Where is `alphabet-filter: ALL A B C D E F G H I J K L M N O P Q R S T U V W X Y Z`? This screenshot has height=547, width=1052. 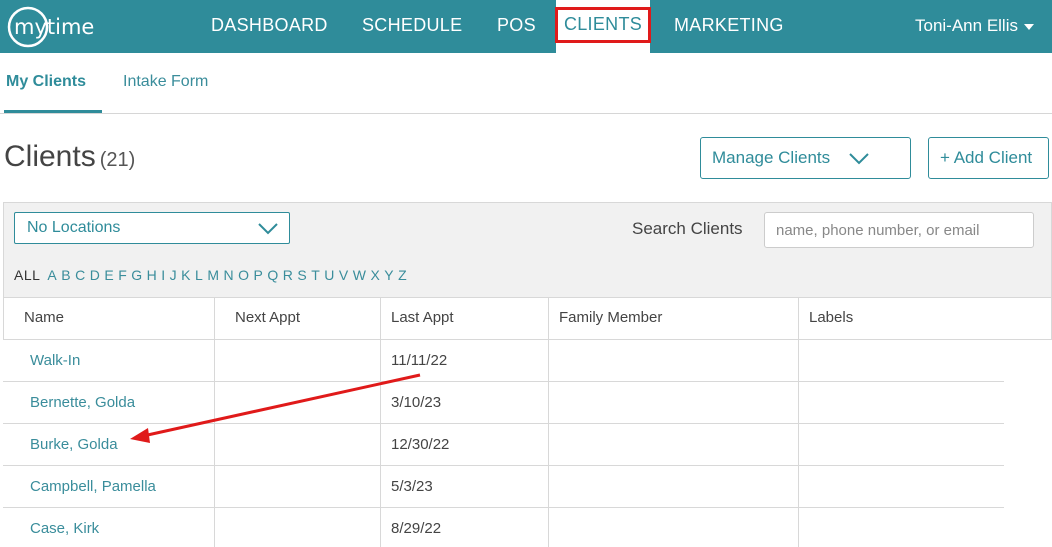 alphabet-filter: ALL A B C D E F G H I J K L M N O P Q R S T U V W X Y Z is located at coordinates (212, 275).